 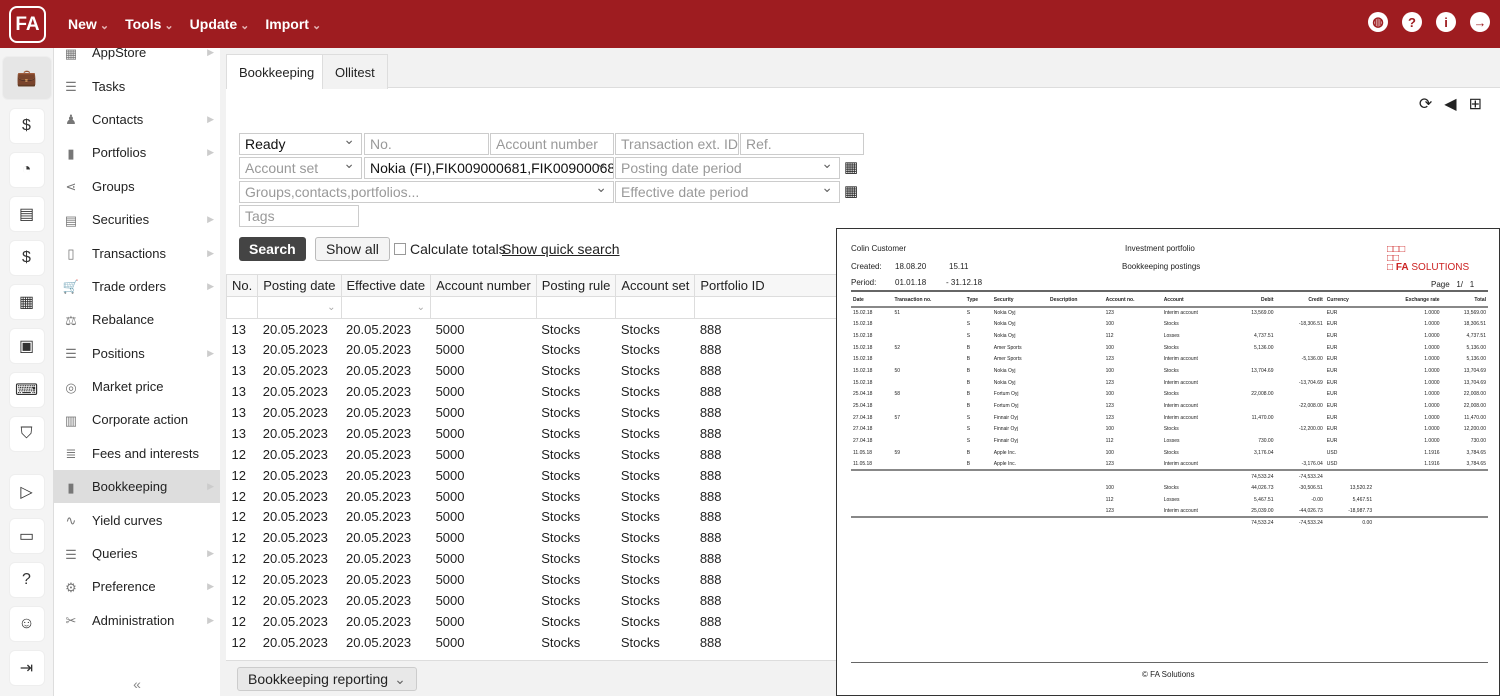 I want to click on briefcase-icon: 💼, so click(x=26, y=78).